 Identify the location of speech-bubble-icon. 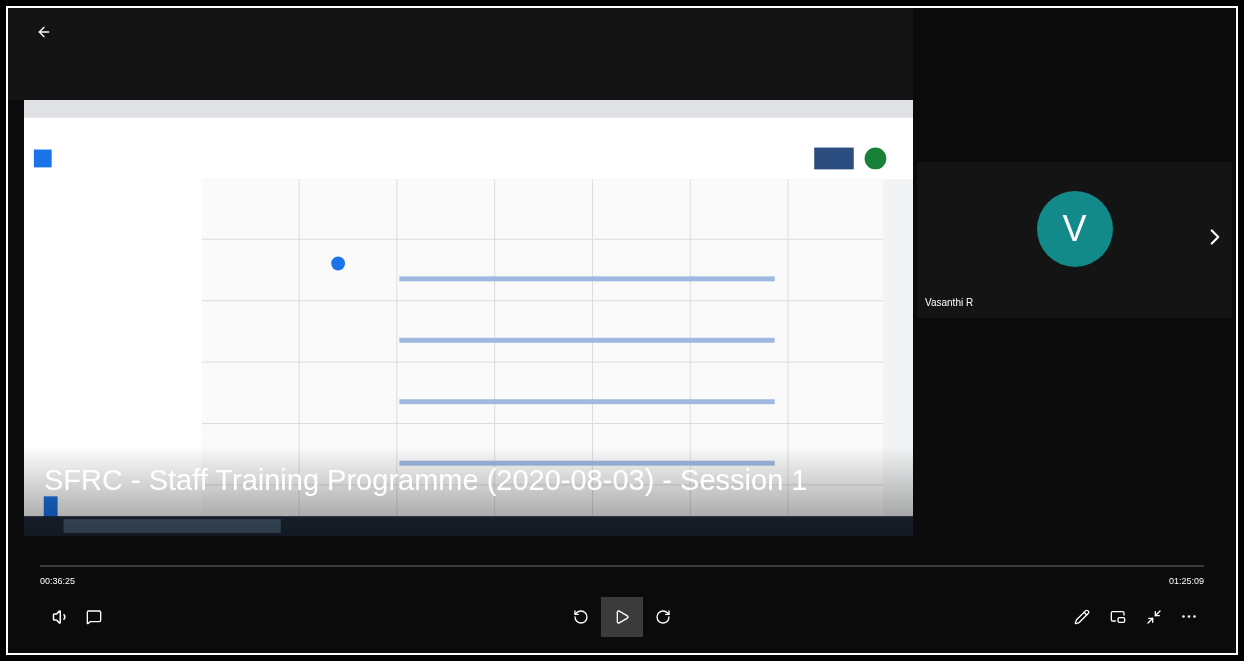
(94, 616).